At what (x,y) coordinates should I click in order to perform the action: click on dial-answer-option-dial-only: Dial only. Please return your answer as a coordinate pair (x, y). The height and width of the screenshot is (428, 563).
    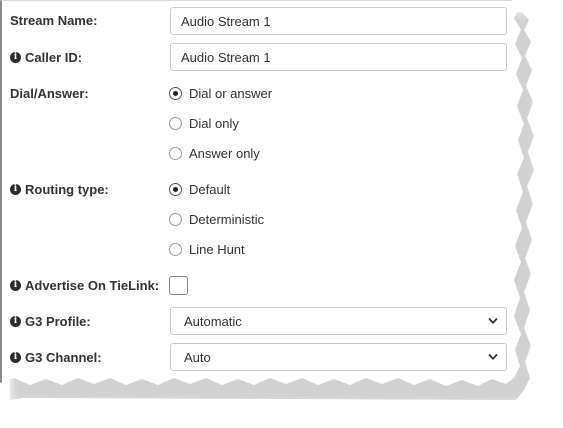
    Looking at the image, I should click on (204, 123).